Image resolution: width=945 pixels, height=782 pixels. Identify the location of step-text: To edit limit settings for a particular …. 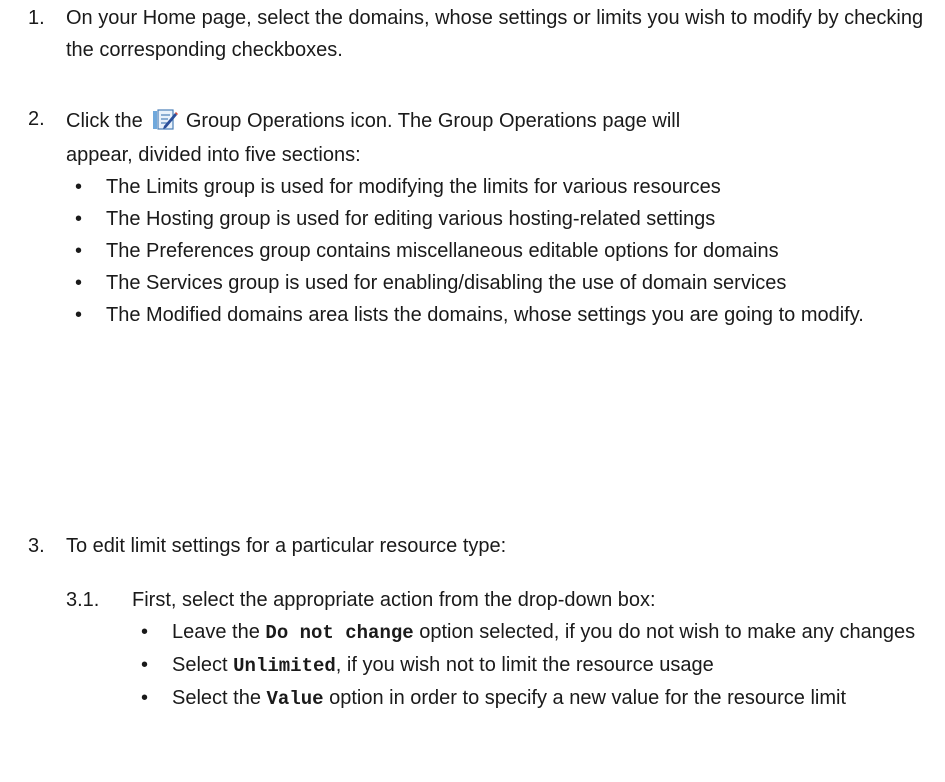
(286, 546).